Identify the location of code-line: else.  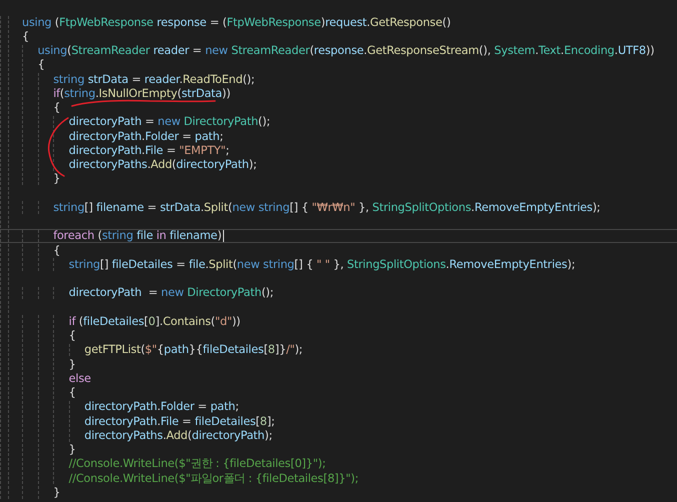
(79, 378).